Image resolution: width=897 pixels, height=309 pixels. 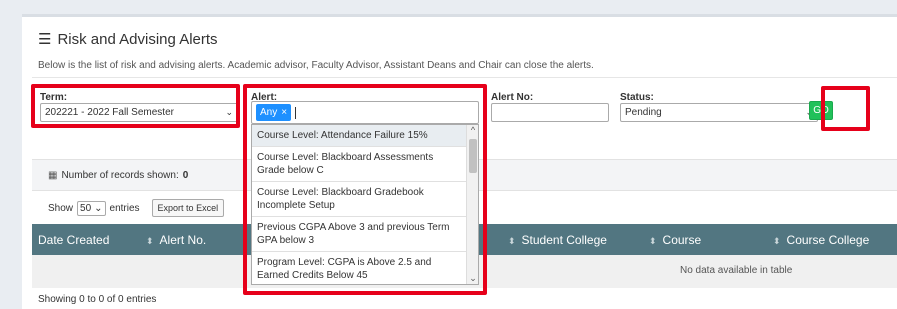 What do you see at coordinates (682, 240) in the screenshot?
I see `column-label: Course` at bounding box center [682, 240].